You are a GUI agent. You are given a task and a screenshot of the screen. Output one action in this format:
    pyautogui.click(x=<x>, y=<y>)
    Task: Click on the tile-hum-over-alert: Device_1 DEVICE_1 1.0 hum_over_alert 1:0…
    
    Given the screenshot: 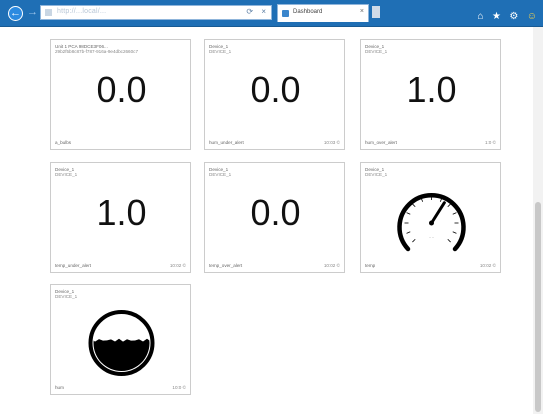 What is the action you would take?
    pyautogui.click(x=430, y=94)
    